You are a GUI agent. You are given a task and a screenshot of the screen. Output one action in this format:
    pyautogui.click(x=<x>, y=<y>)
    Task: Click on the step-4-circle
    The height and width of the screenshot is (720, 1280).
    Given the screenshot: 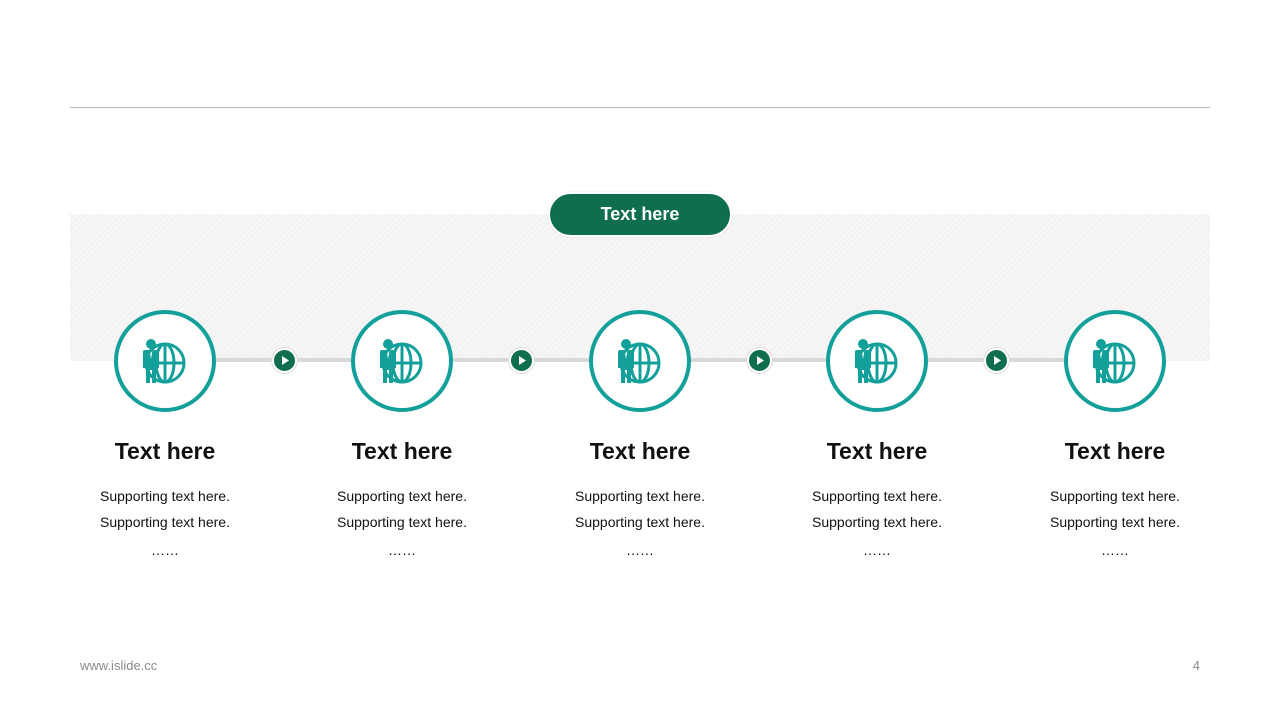 What is the action you would take?
    pyautogui.click(x=877, y=361)
    